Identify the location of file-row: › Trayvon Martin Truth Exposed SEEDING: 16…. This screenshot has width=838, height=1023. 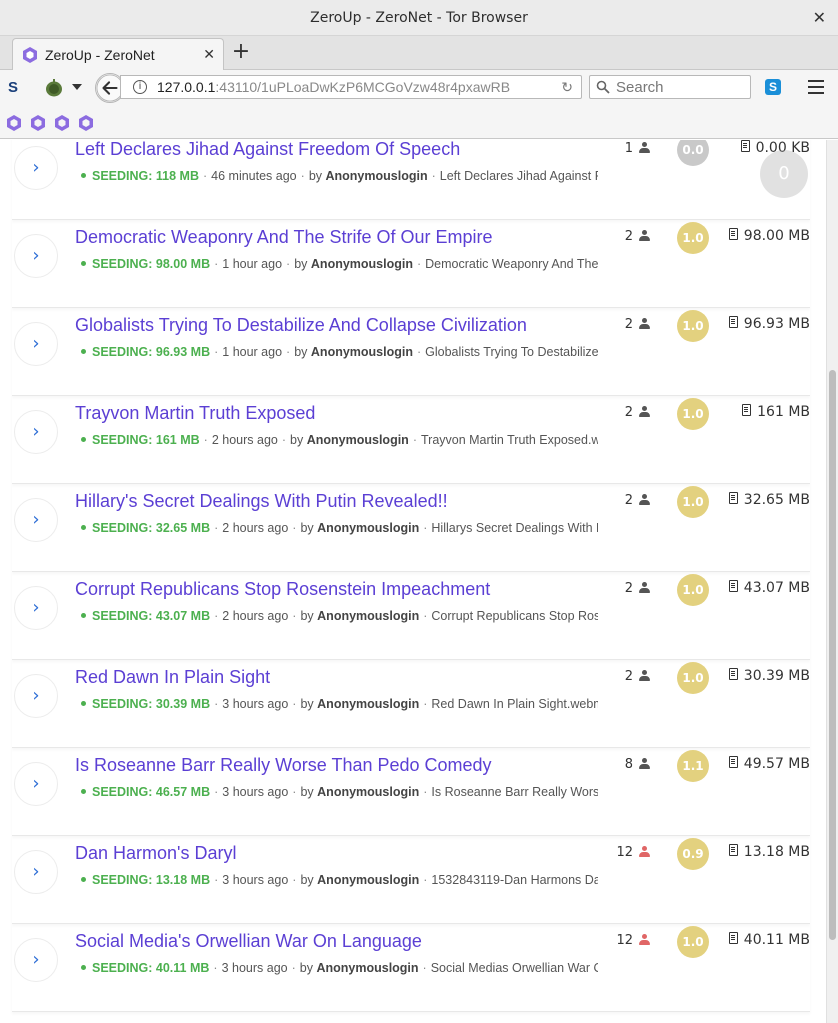
(411, 440).